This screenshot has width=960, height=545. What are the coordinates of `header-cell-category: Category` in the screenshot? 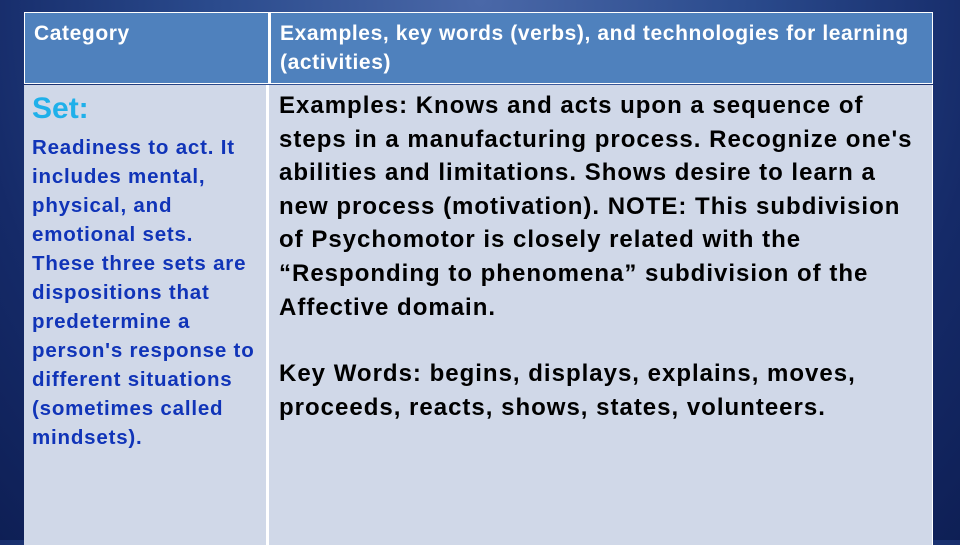 It's located at (146, 48).